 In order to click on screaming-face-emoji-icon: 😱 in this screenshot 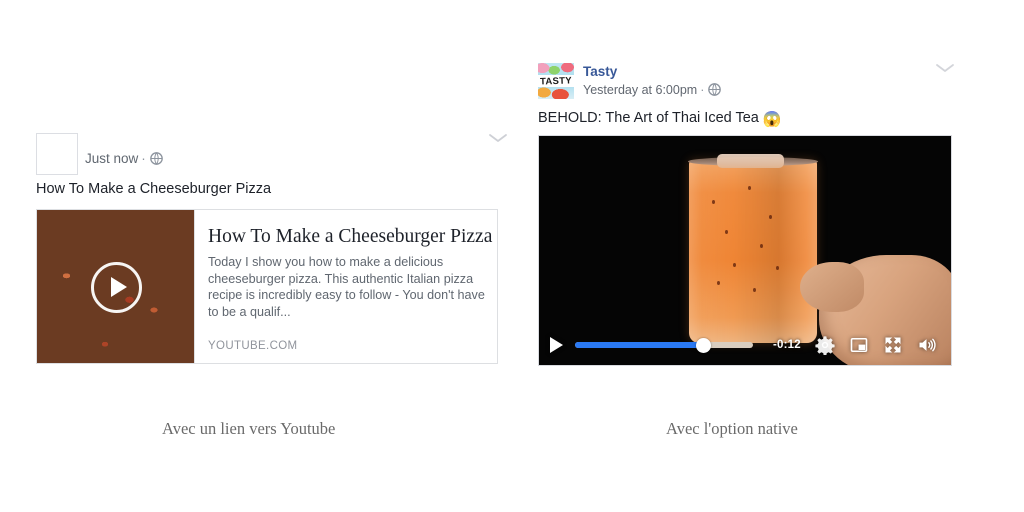, I will do `click(772, 119)`.